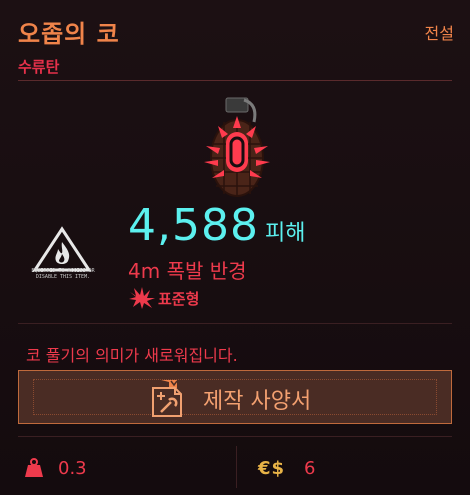 Image resolution: width=470 pixels, height=495 pixels. What do you see at coordinates (272, 468) in the screenshot?
I see `eddies-currency-icon: €$` at bounding box center [272, 468].